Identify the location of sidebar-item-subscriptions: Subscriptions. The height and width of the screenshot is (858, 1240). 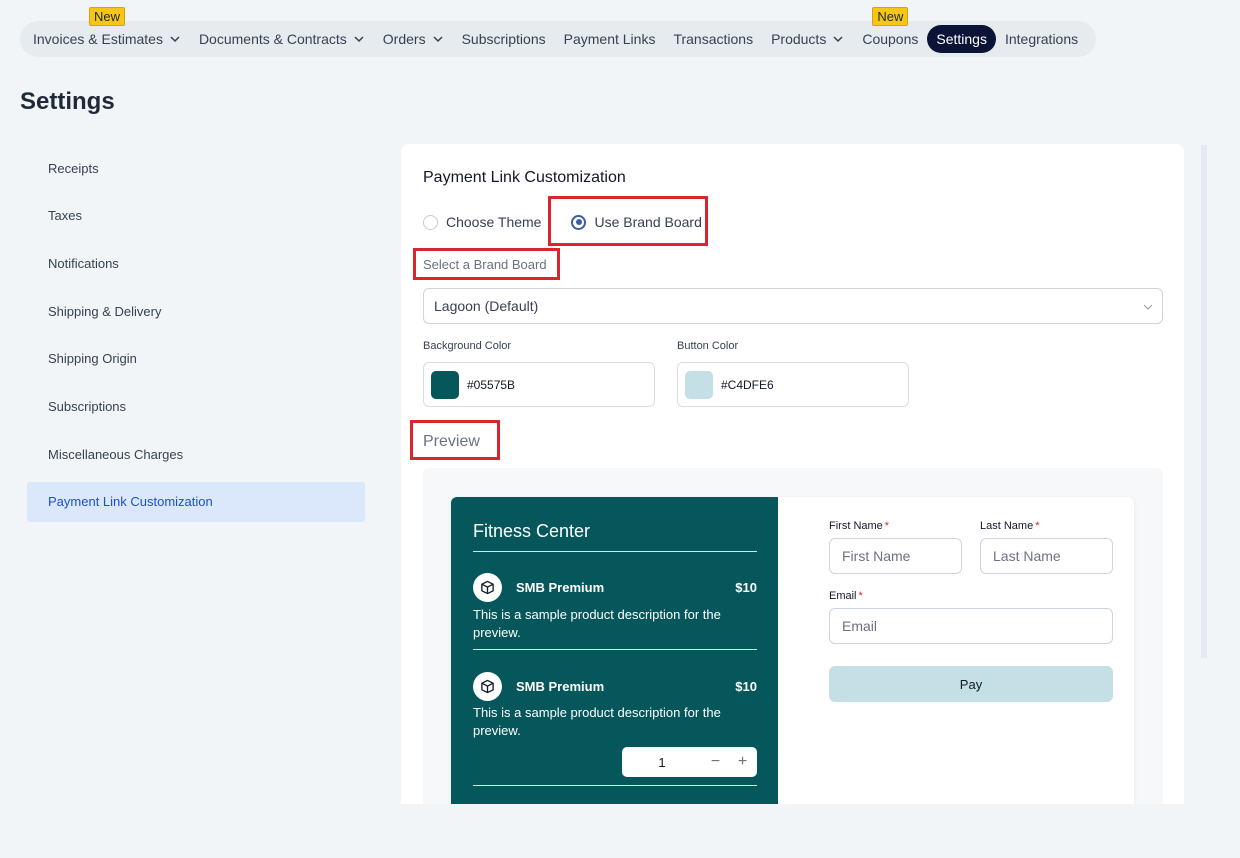
(196, 406).